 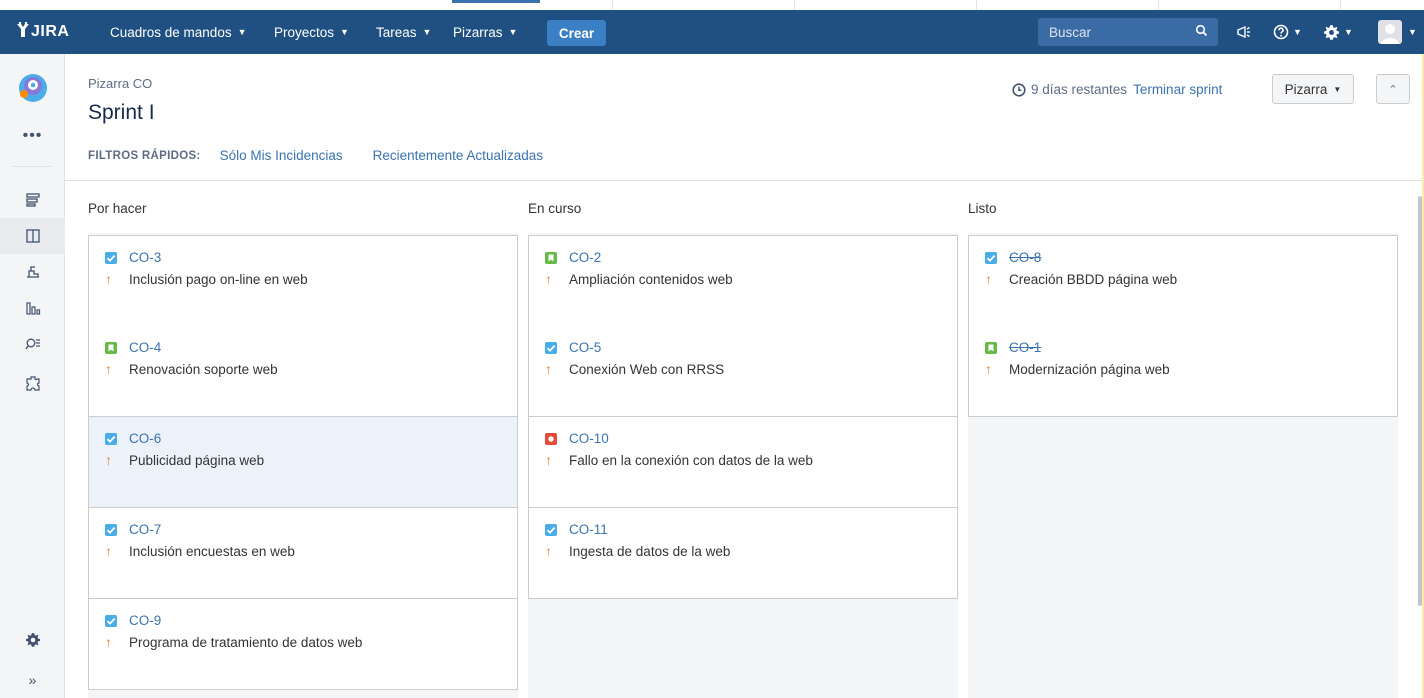 I want to click on expand-icon: », so click(x=32, y=680).